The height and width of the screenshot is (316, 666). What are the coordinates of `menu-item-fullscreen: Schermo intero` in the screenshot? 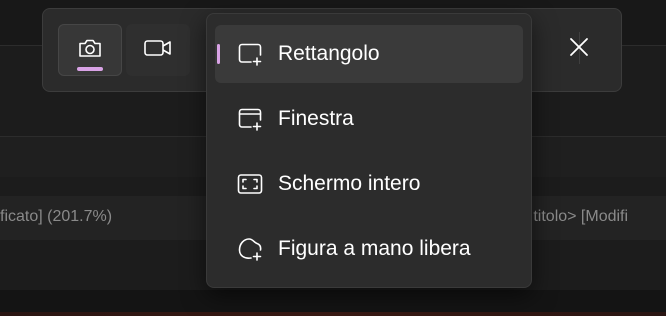 It's located at (369, 184).